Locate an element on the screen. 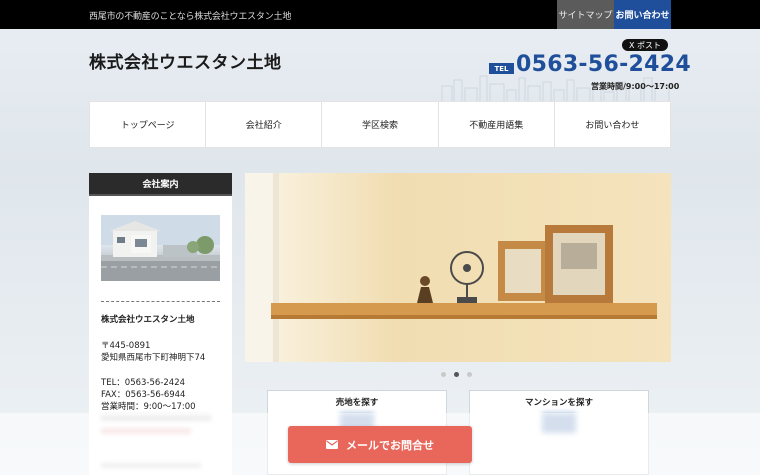 Image resolution: width=760 pixels, height=475 pixels. slider-dot-active is located at coordinates (456, 374).